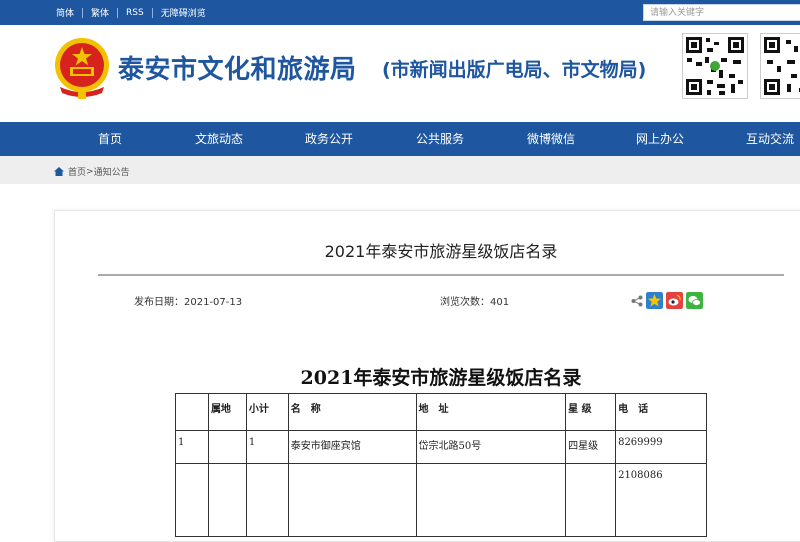 The width and height of the screenshot is (800, 542). What do you see at coordinates (192, 412) in the screenshot?
I see `column-header` at bounding box center [192, 412].